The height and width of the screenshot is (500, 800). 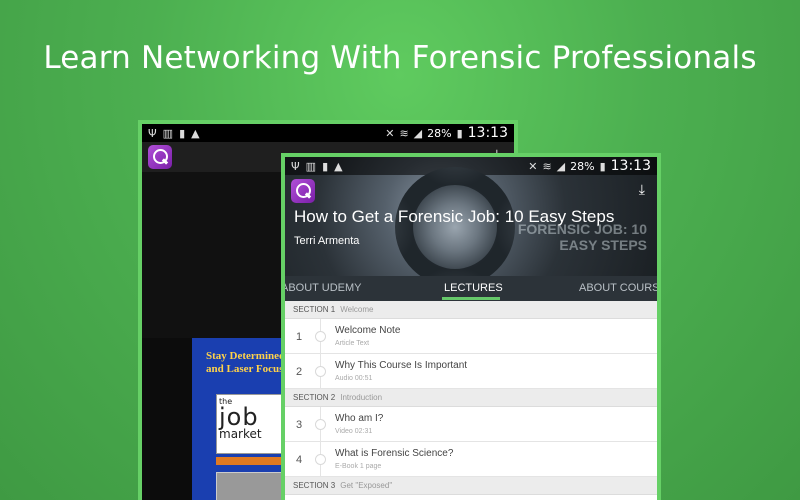 What do you see at coordinates (454, 216) in the screenshot?
I see `course-title: How to Get a Forensic Job: 10 Easy Steps` at bounding box center [454, 216].